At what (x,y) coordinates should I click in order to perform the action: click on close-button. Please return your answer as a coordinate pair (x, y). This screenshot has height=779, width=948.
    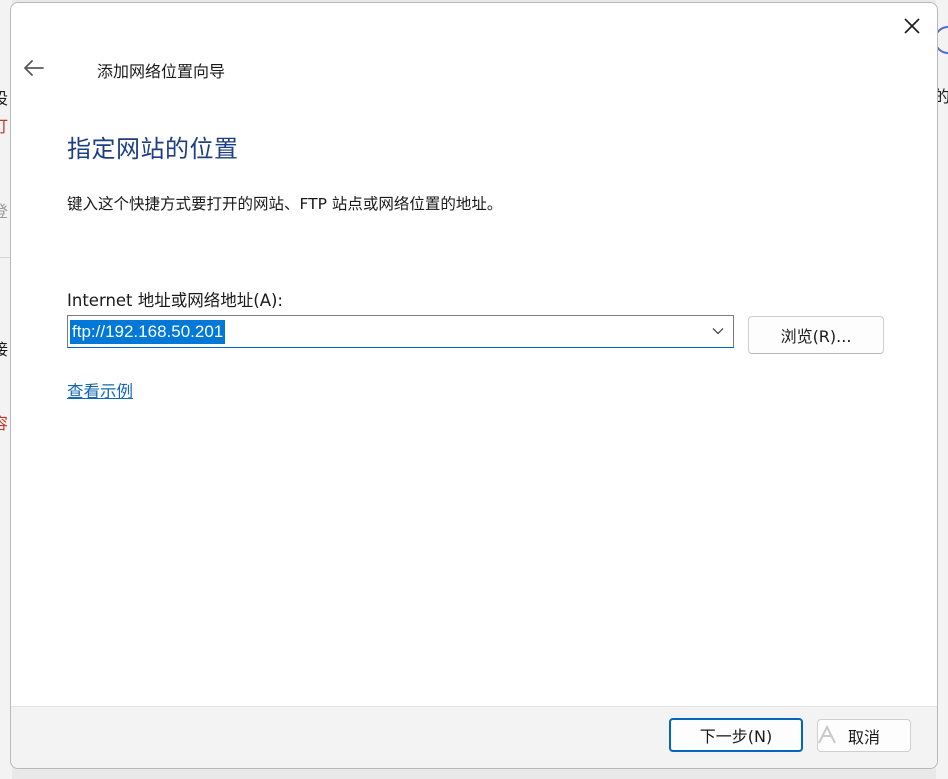
    Looking at the image, I should click on (912, 26).